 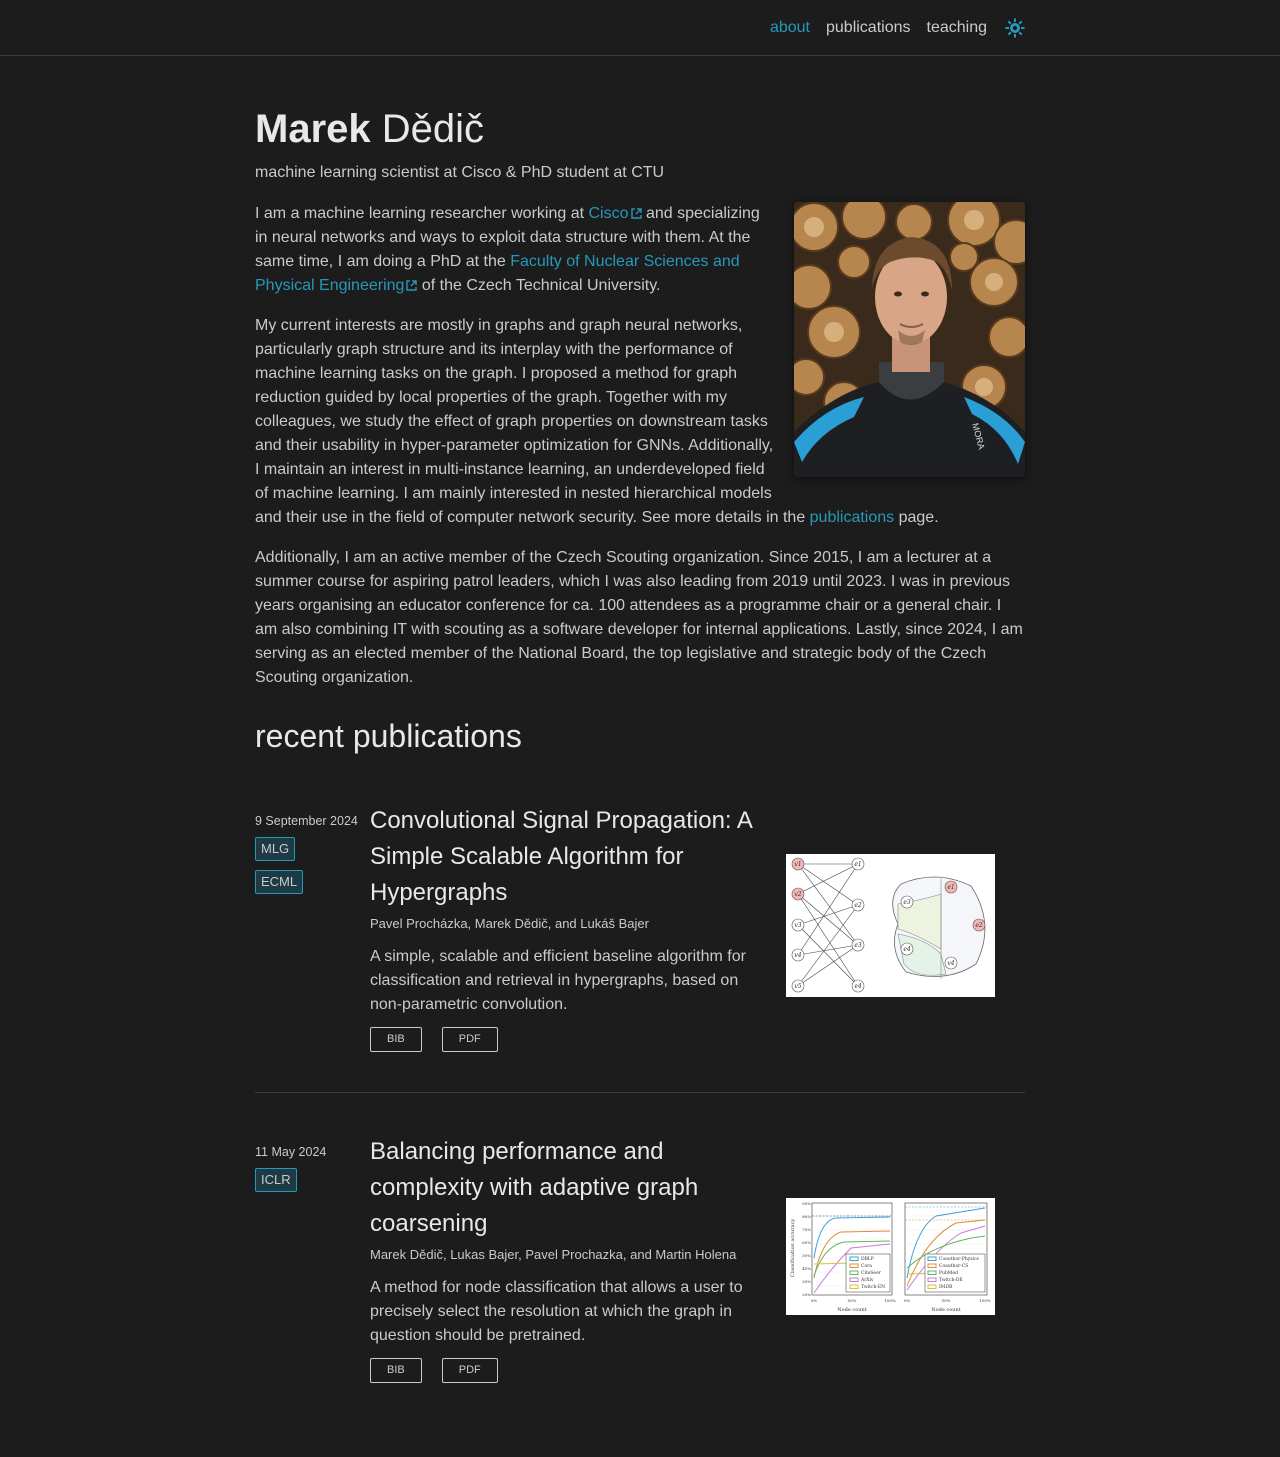 I want to click on legend-label: DBLP, so click(x=867, y=1259).